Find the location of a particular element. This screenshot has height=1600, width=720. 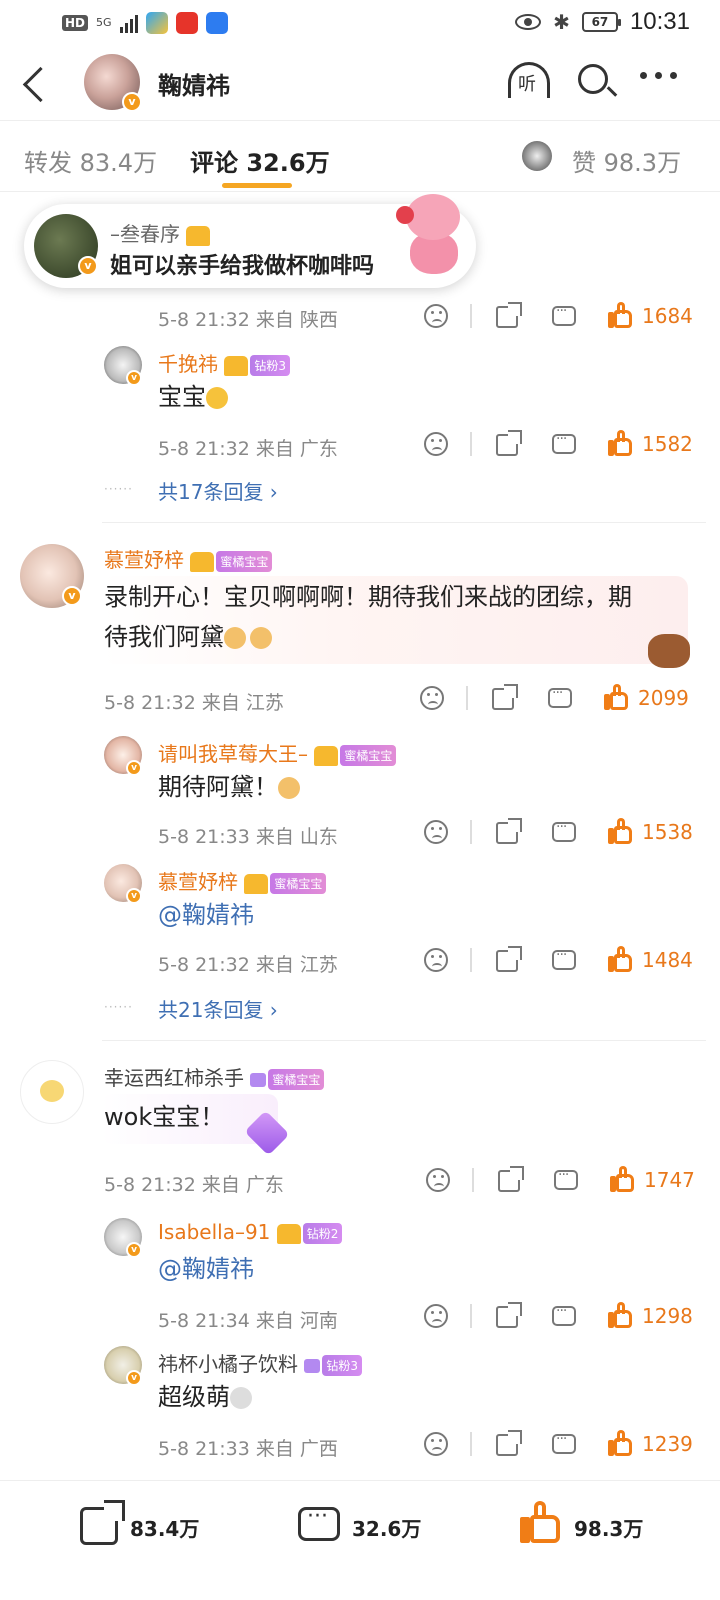

reply-username: 请叫我草莓大王– 蜜橘宝宝 is located at coordinates (277, 752).